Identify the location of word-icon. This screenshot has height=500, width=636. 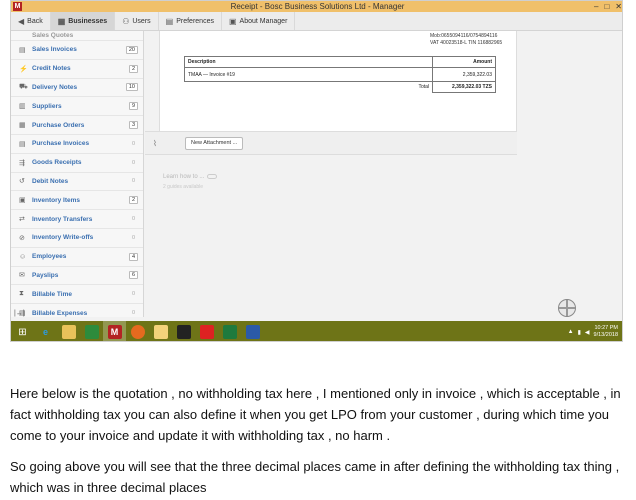
(252, 332).